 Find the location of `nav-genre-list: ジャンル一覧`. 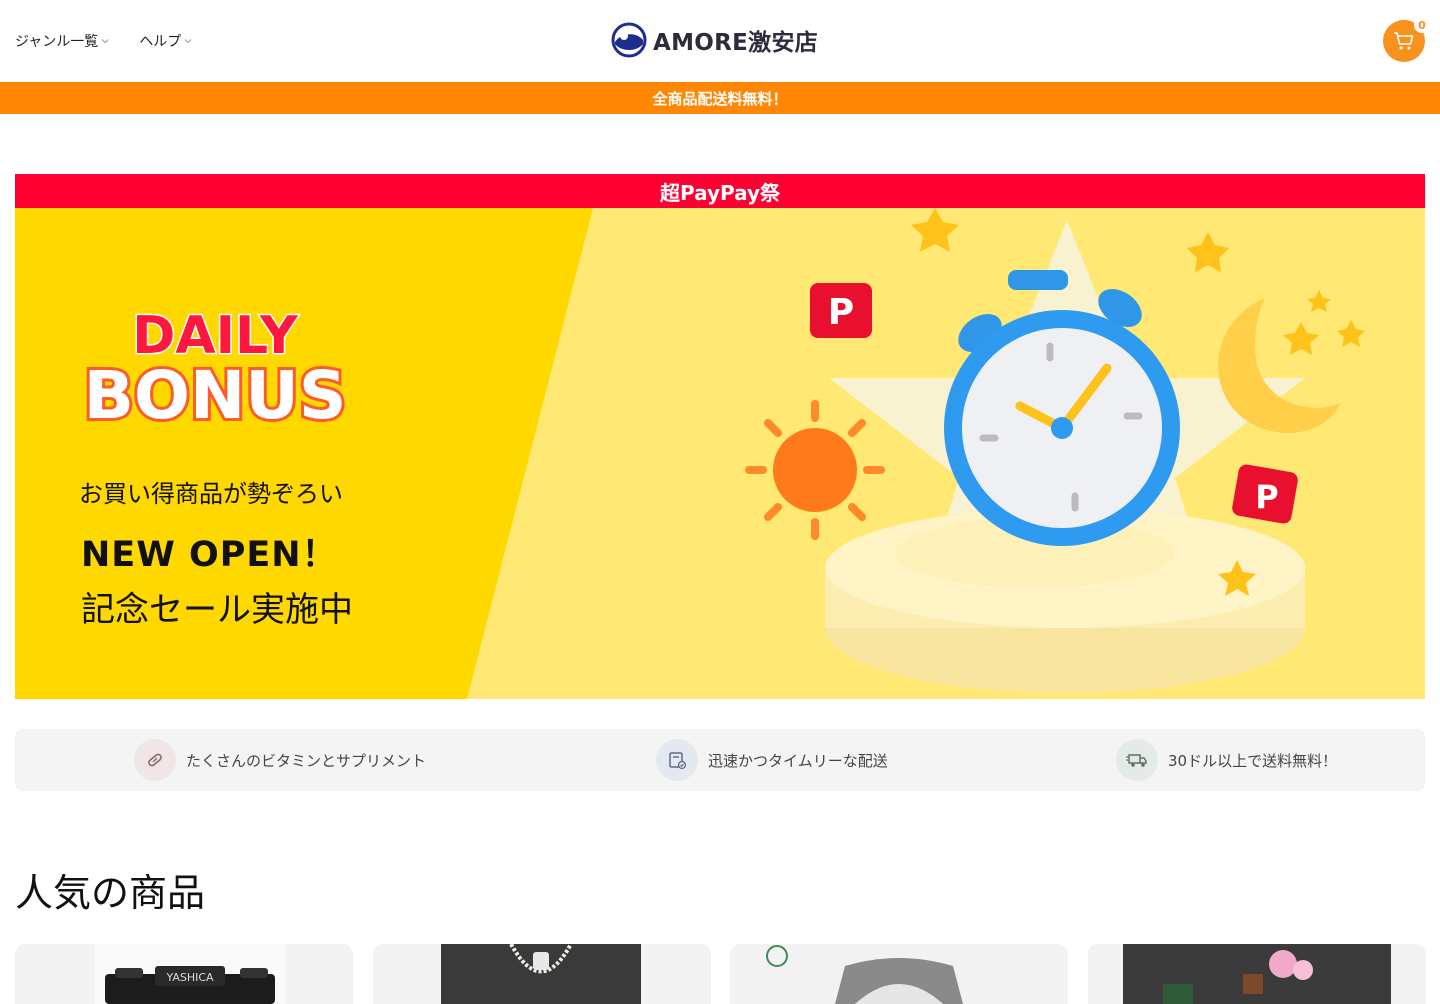

nav-genre-list: ジャンル一覧 is located at coordinates (62, 41).